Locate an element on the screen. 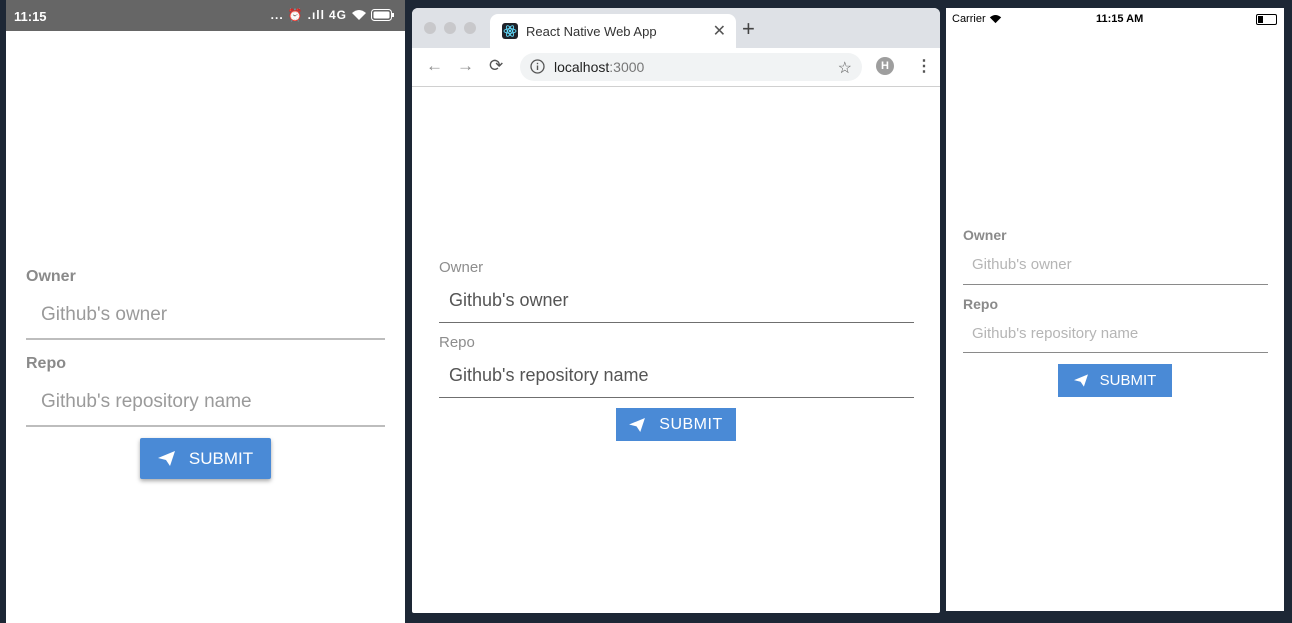 The image size is (1292, 623). bookmark-star-icon: ☆ is located at coordinates (845, 68).